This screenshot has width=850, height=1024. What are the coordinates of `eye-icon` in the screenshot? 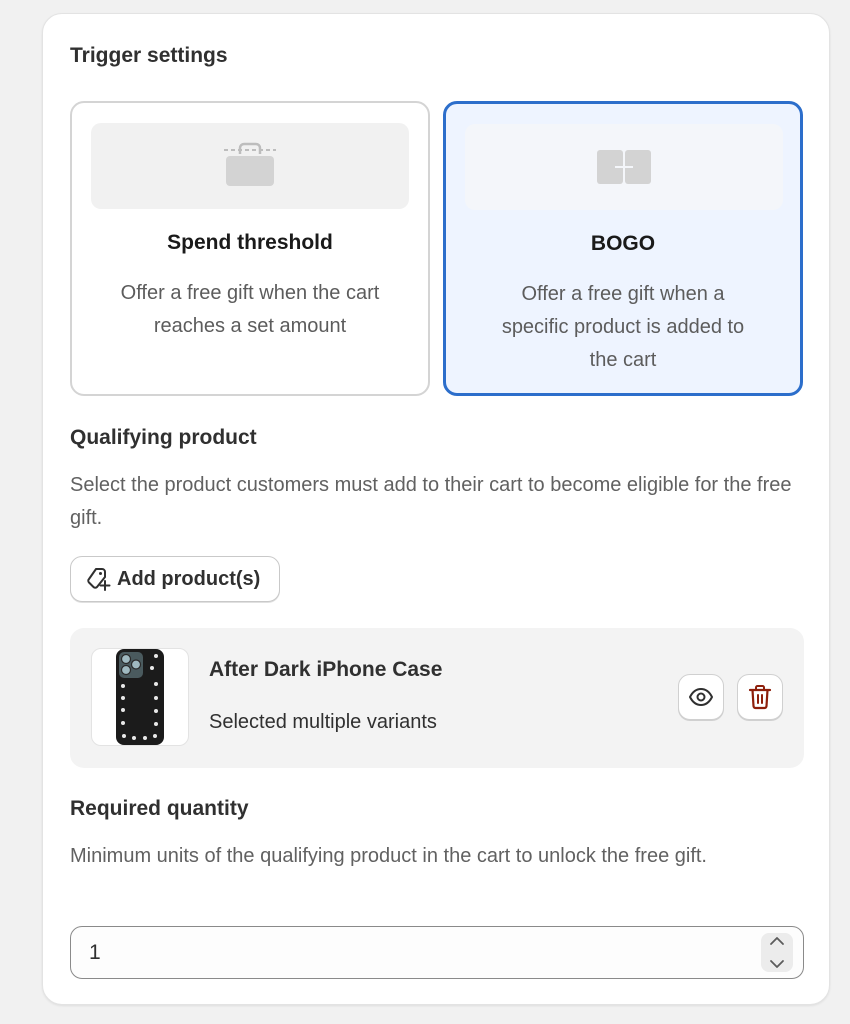 It's located at (701, 697).